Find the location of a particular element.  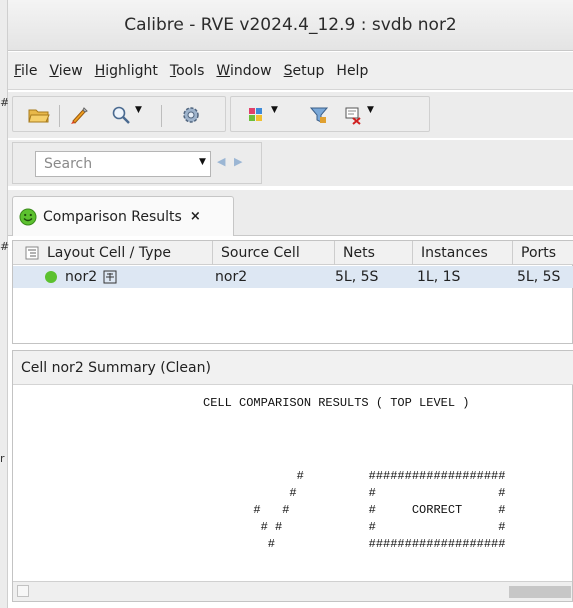

search-input is located at coordinates (123, 164).